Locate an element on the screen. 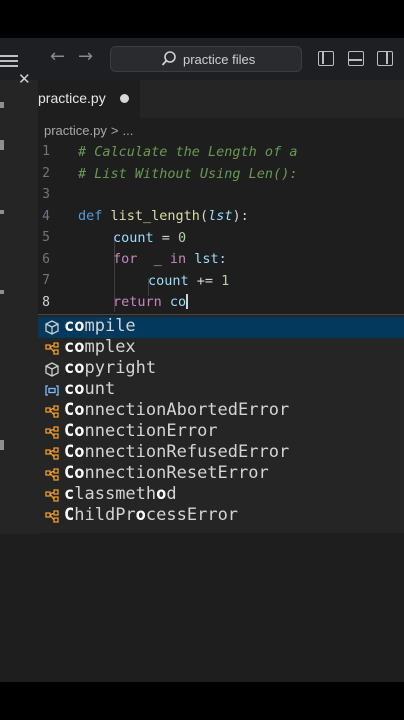 The height and width of the screenshot is (720, 404). suggestion-item: ConnectionRefusedError is located at coordinates (221, 453).